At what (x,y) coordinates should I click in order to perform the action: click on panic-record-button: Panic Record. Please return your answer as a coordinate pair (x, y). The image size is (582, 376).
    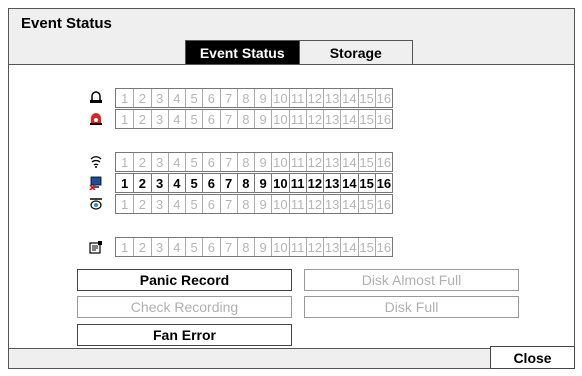
    Looking at the image, I should click on (184, 280).